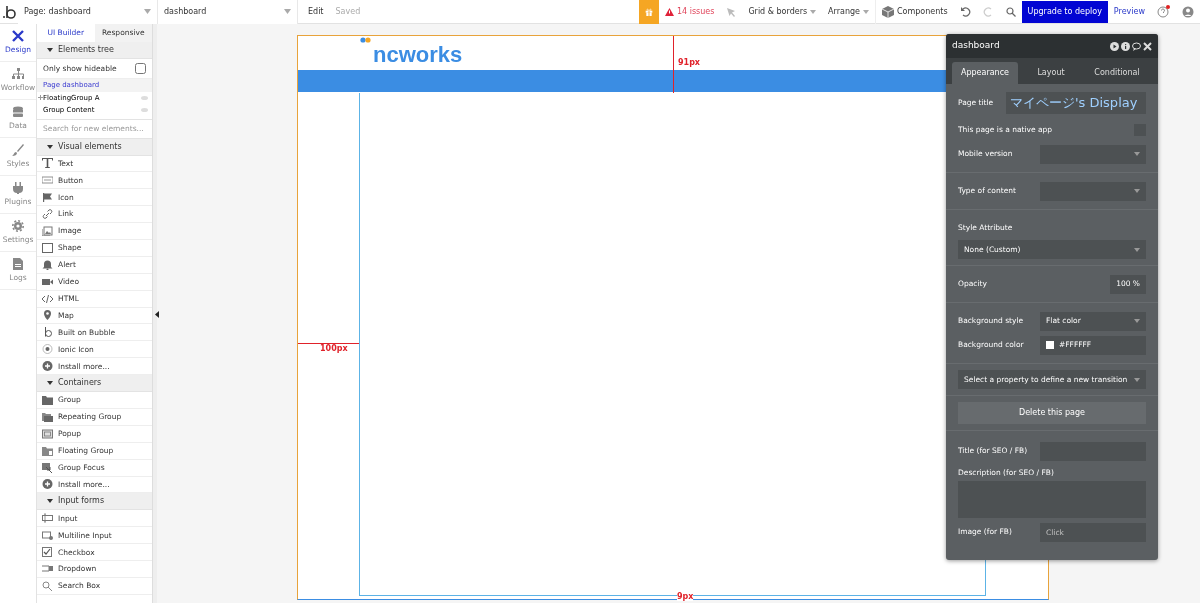  What do you see at coordinates (47, 247) in the screenshot?
I see `shape-icon` at bounding box center [47, 247].